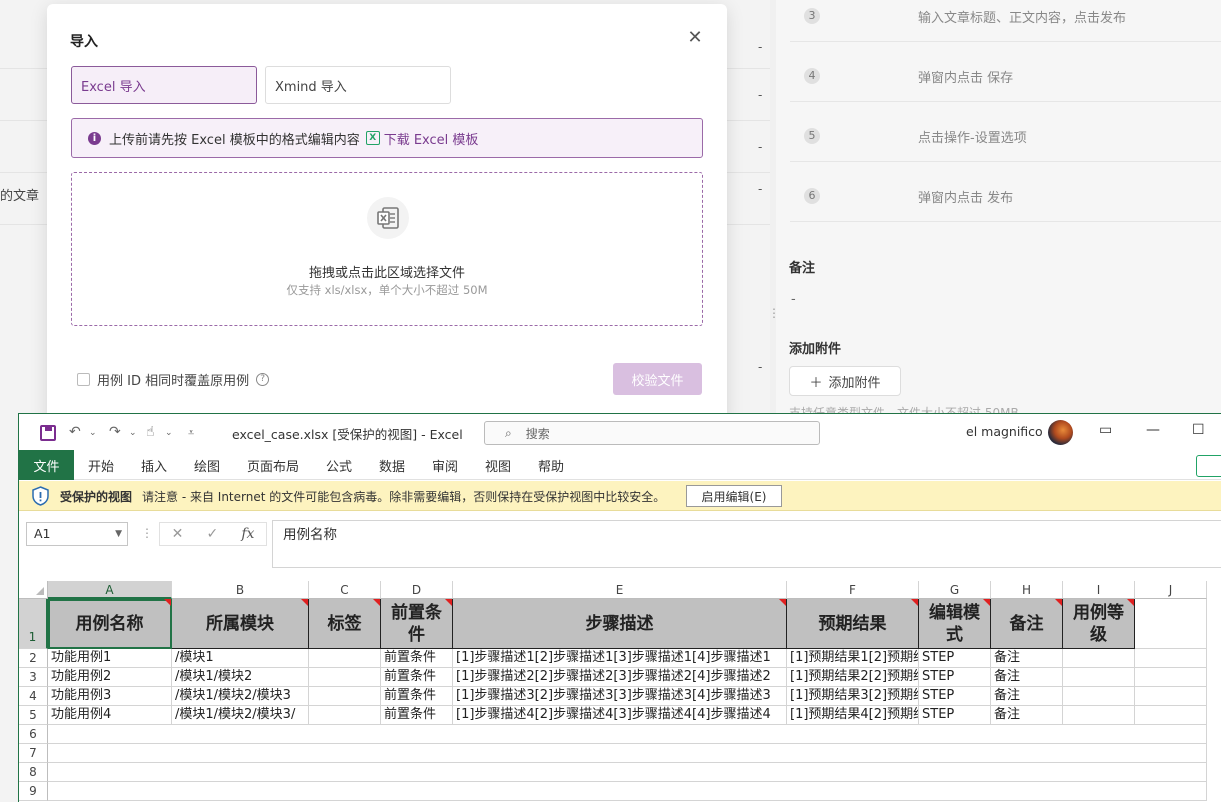 The image size is (1221, 802). Describe the element at coordinates (657, 379) in the screenshot. I see `verify-file-button: 校验文件` at that location.